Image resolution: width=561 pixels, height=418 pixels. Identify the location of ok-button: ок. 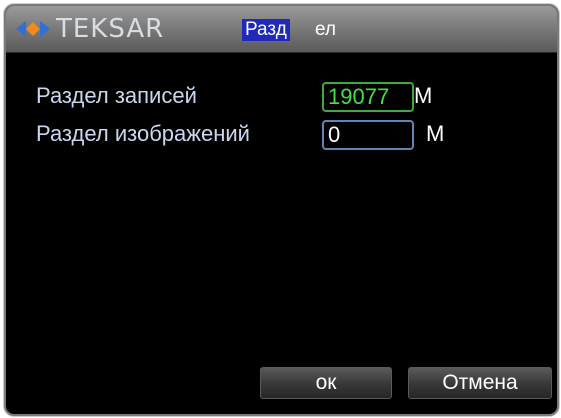
(326, 383).